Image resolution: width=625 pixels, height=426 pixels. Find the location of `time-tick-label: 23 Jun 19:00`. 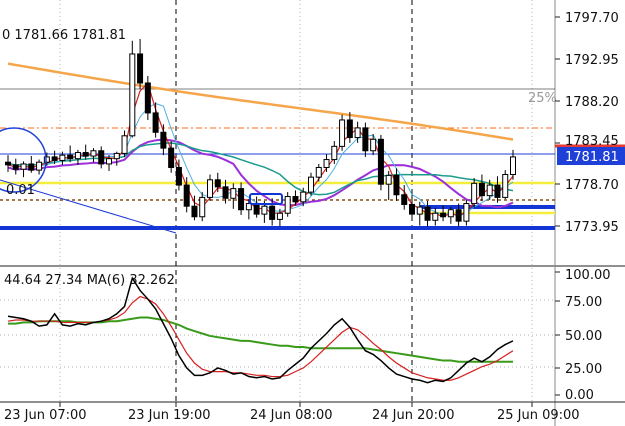

time-tick-label: 23 Jun 19:00 is located at coordinates (169, 415).